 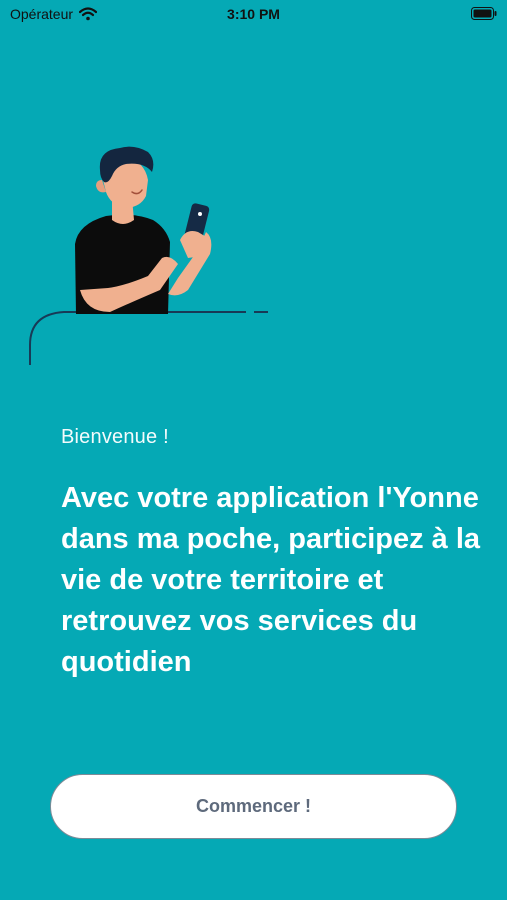 I want to click on welcome-greeting: Bienvenue !, so click(x=115, y=437).